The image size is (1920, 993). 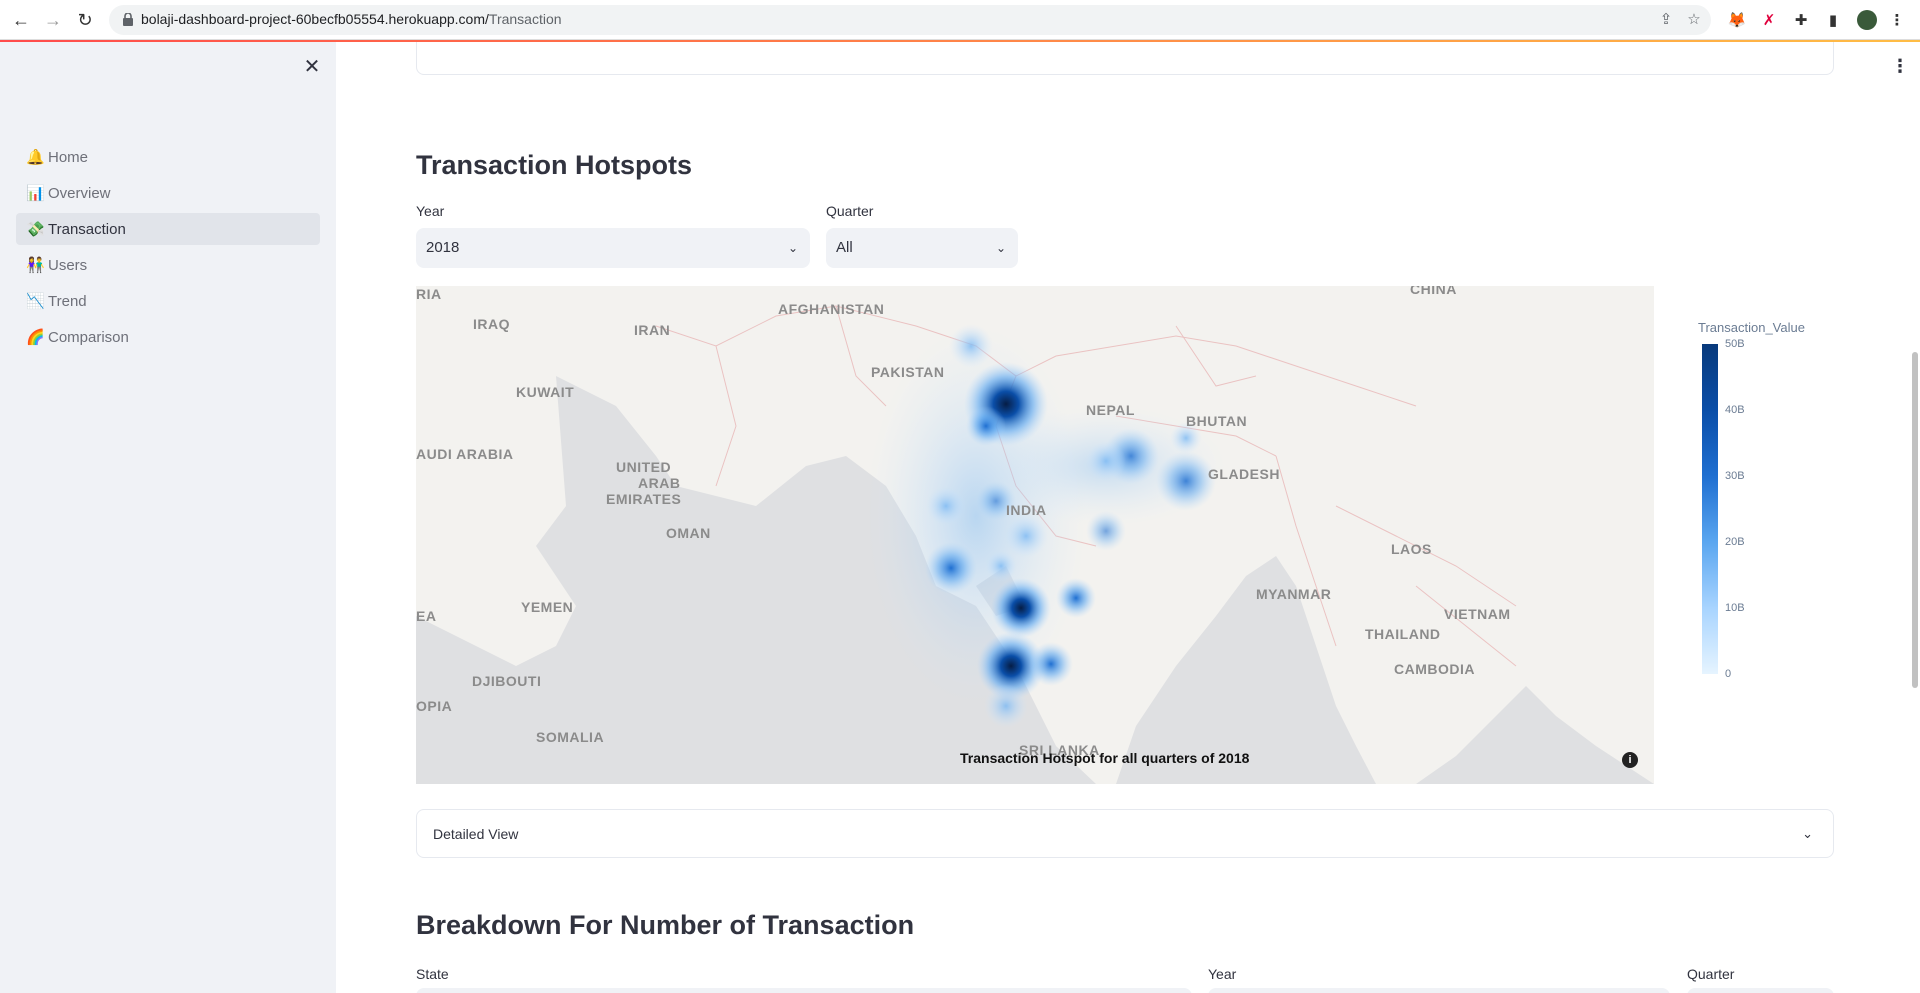 What do you see at coordinates (79, 193) in the screenshot?
I see `sidebar-item-label: Overview` at bounding box center [79, 193].